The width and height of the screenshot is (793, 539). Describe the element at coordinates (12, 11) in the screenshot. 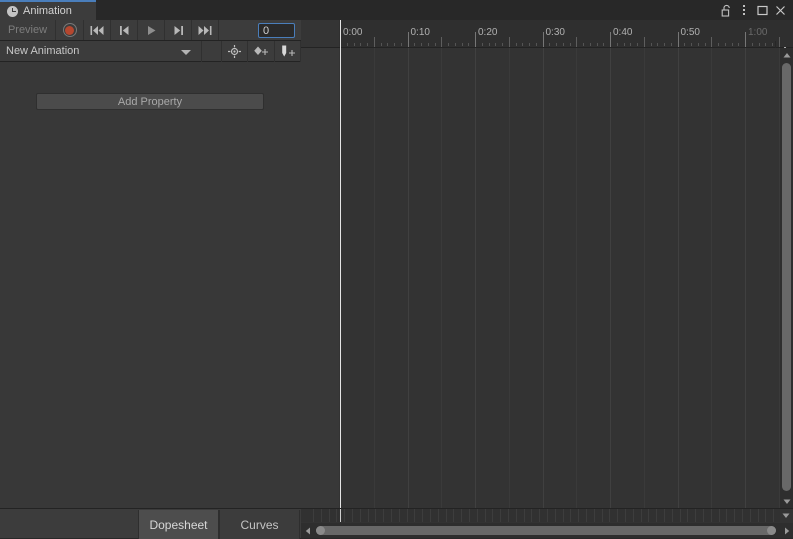

I see `clock-icon` at that location.